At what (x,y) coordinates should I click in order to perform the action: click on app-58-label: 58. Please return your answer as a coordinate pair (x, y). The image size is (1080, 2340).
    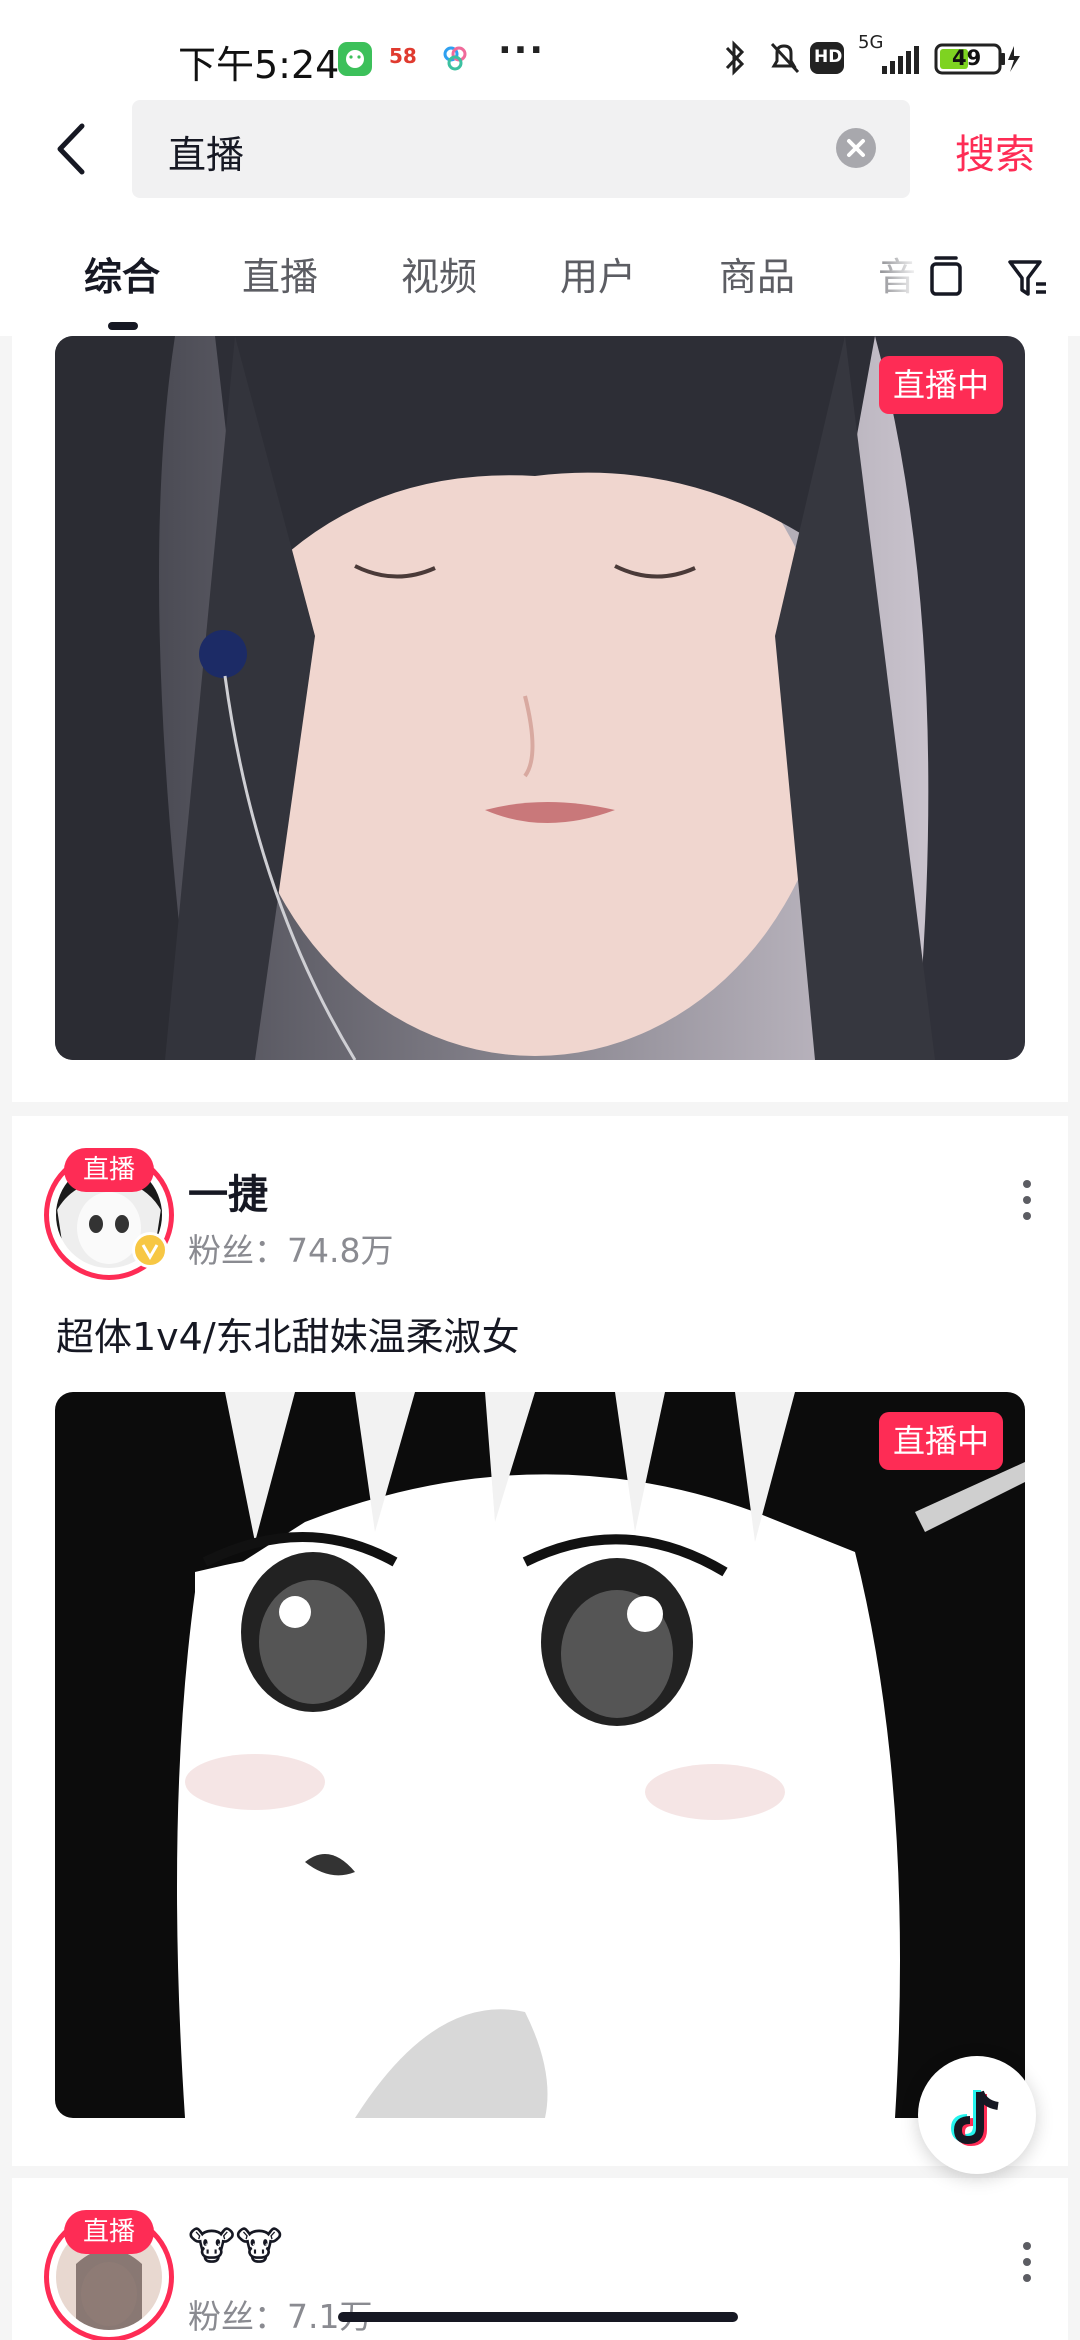
    Looking at the image, I should click on (403, 56).